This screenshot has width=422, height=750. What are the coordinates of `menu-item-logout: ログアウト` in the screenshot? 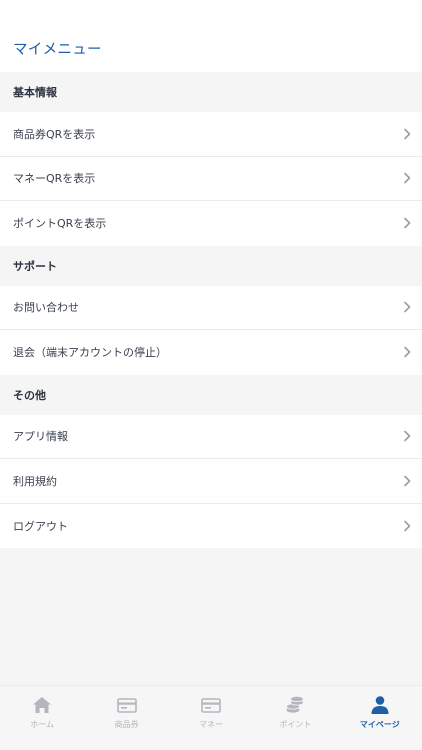 It's located at (211, 525).